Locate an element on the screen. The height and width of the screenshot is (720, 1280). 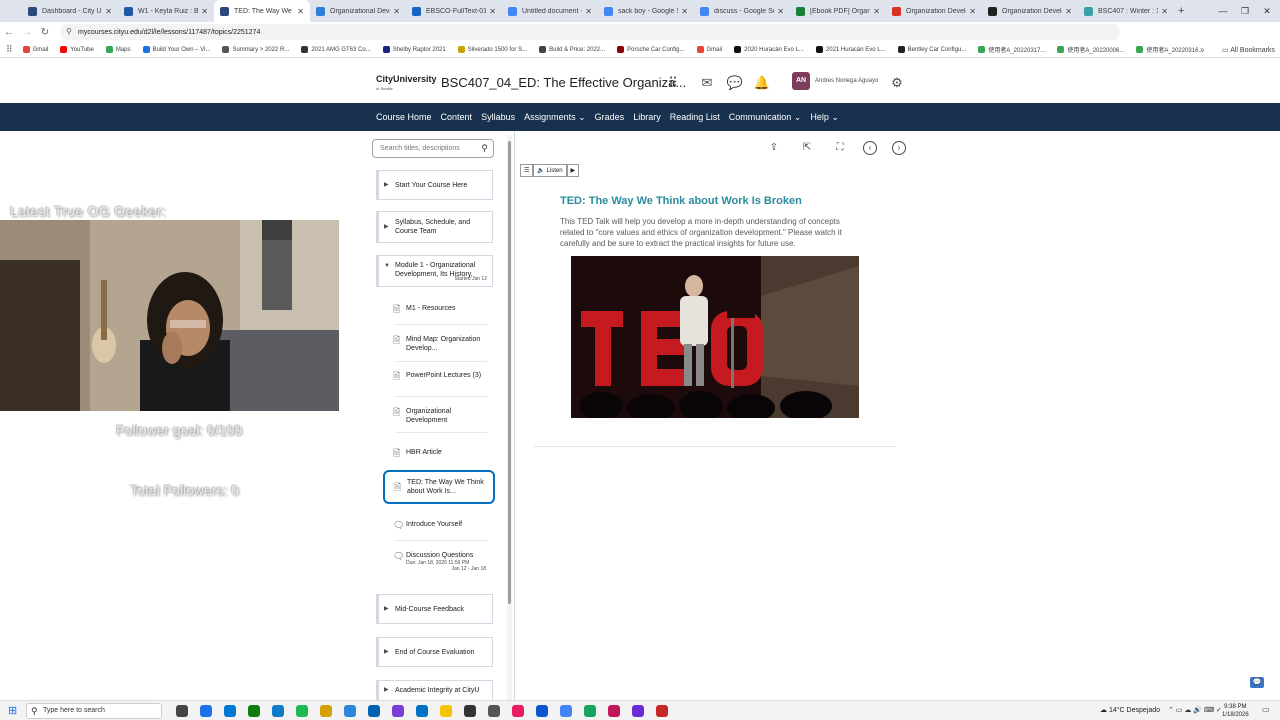
open-new-window-icon: ⇱ is located at coordinates (807, 148).